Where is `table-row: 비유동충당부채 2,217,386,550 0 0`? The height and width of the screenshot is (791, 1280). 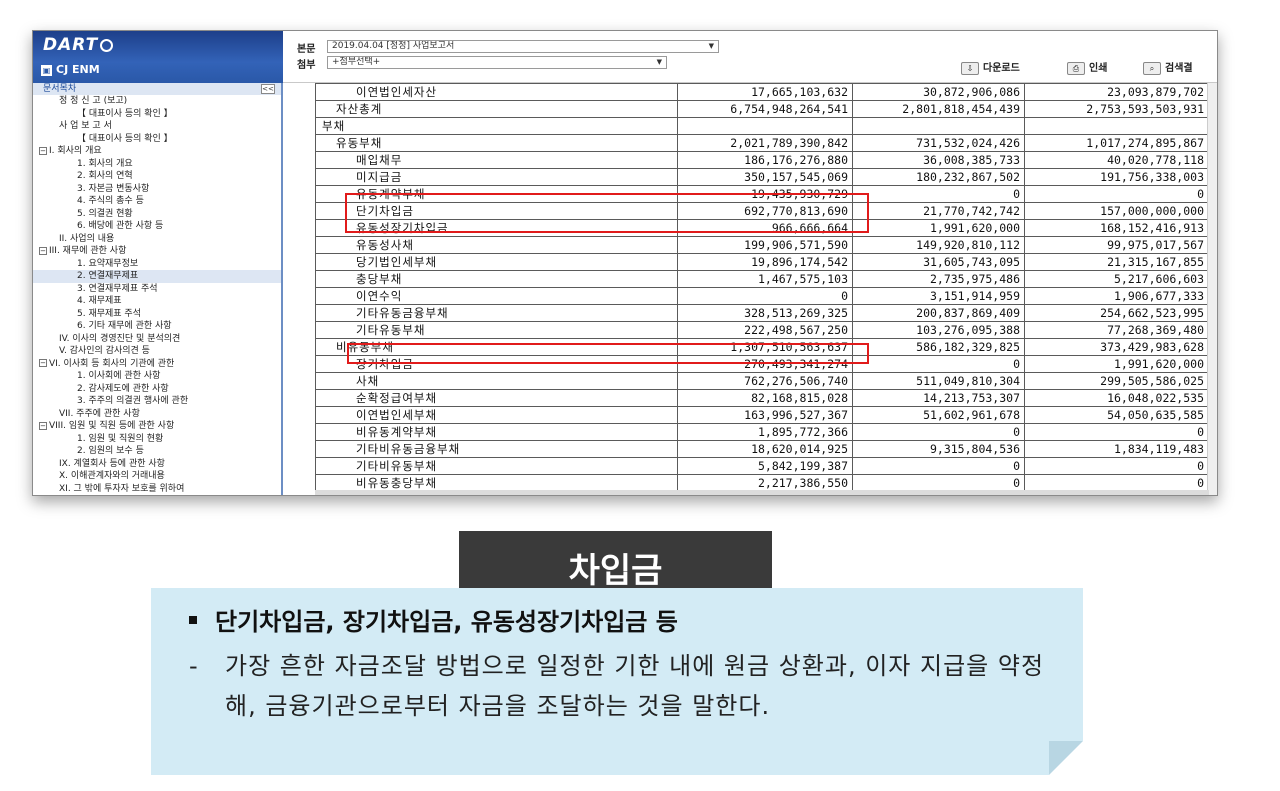 table-row: 비유동충당부채 2,217,386,550 0 0 is located at coordinates (762, 483).